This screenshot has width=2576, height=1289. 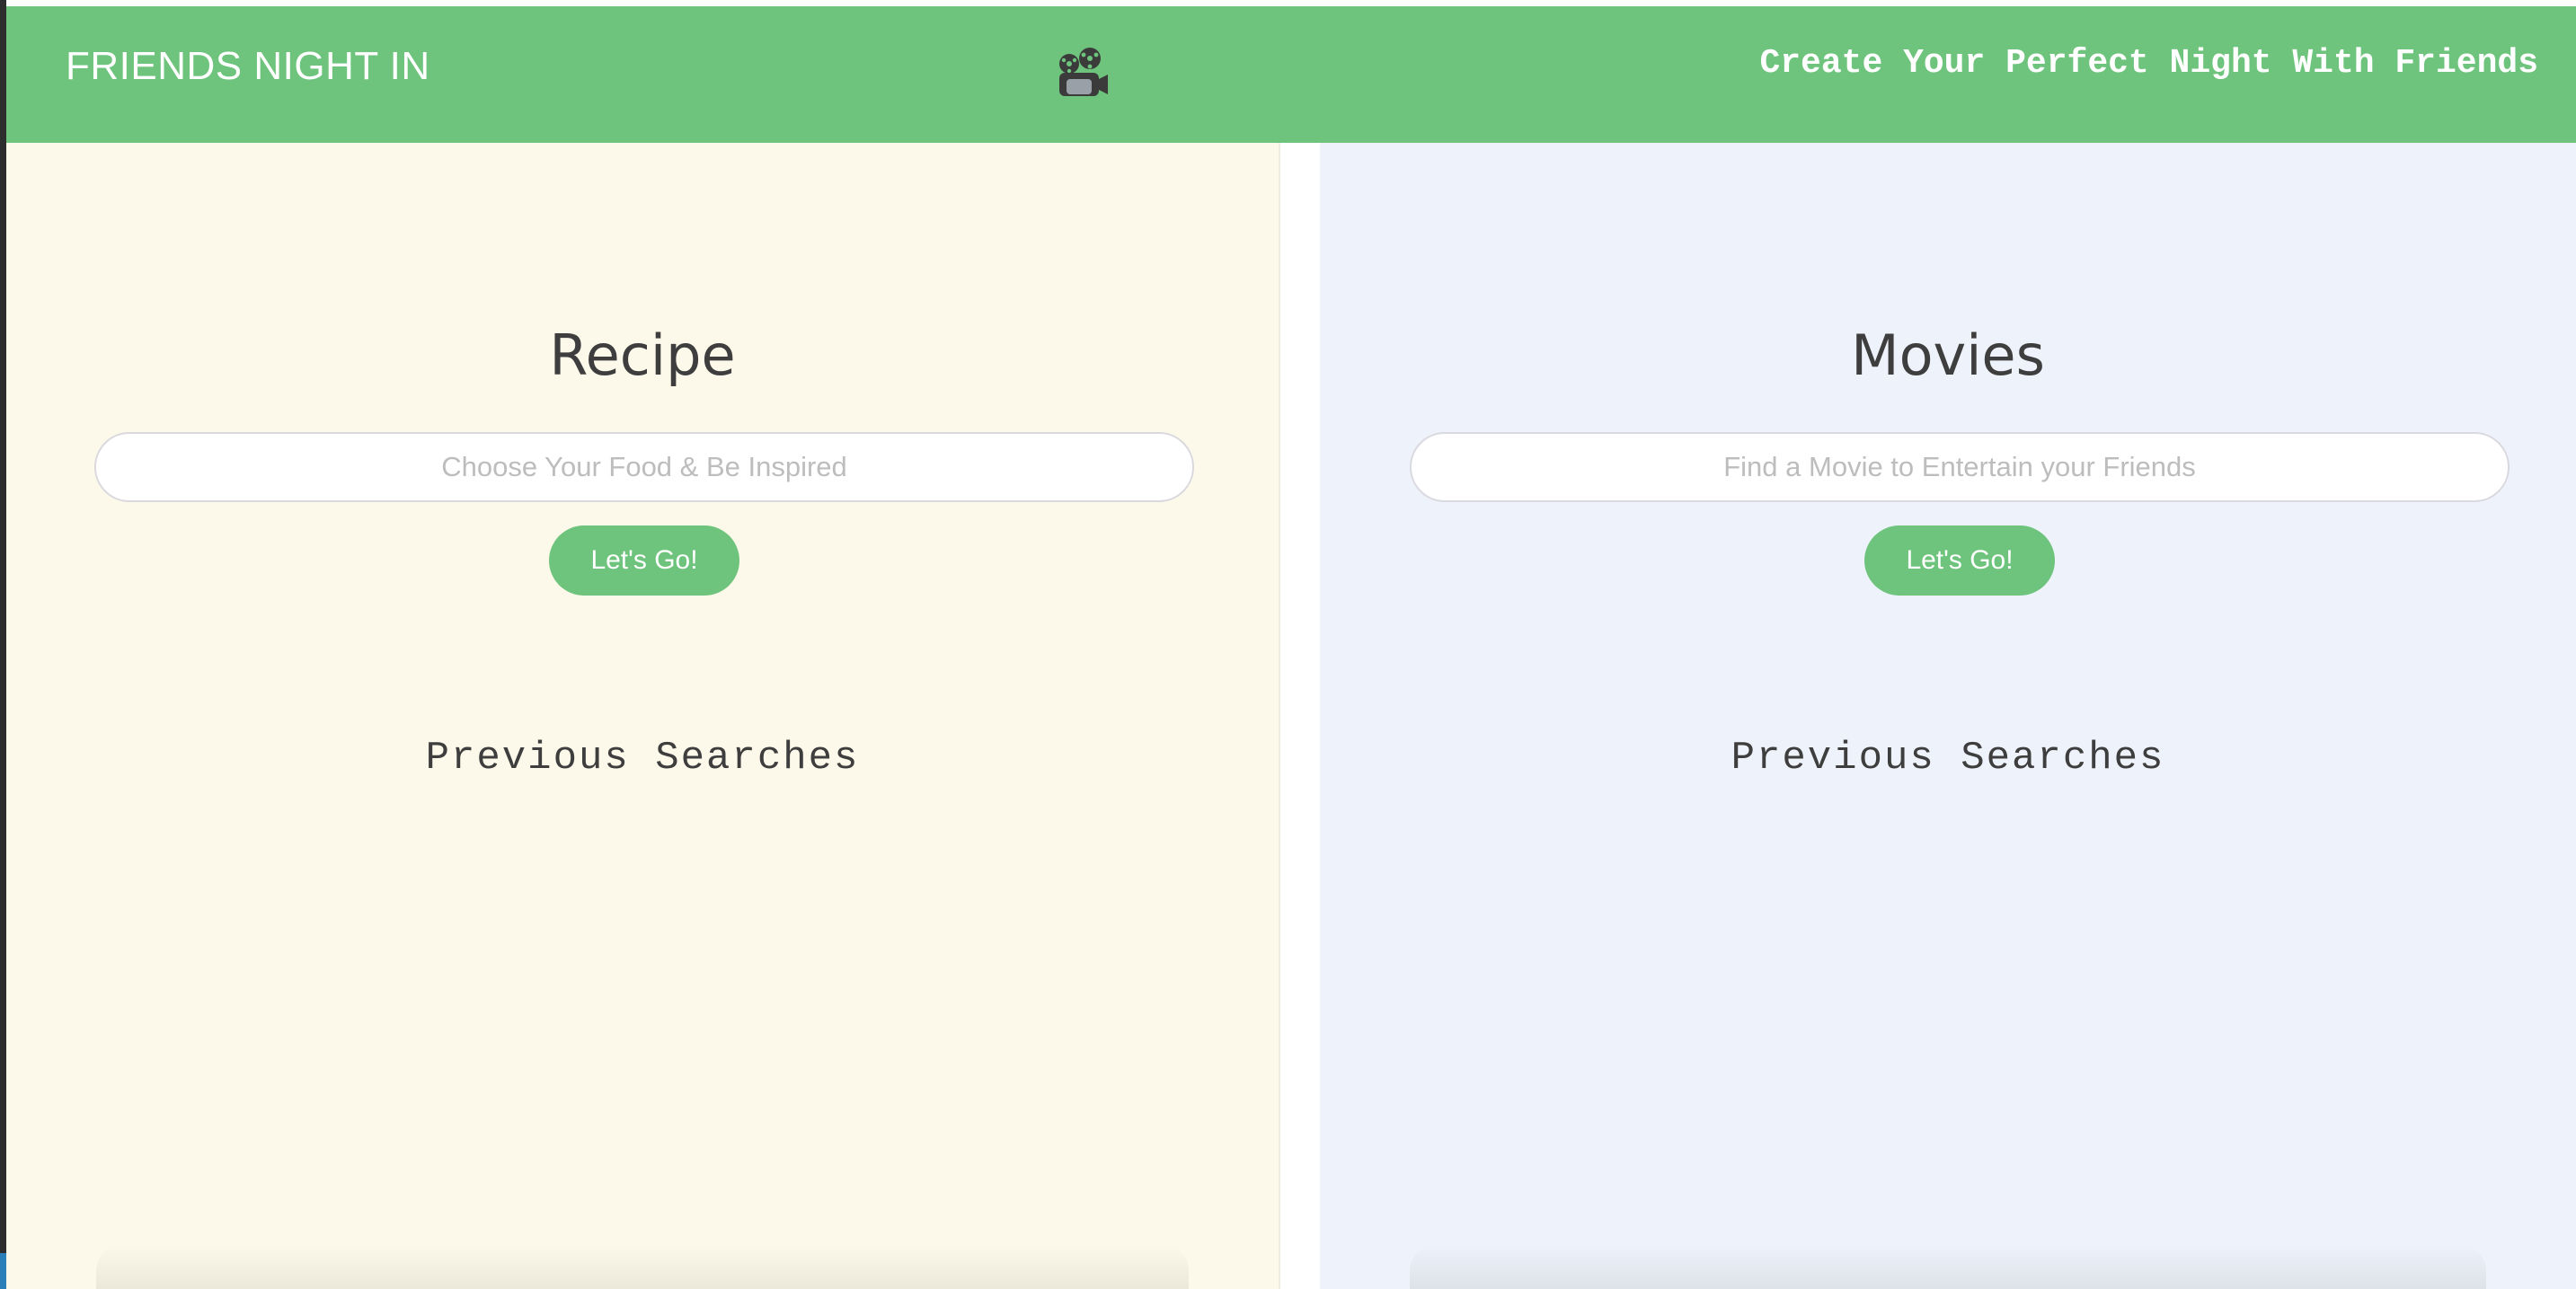 What do you see at coordinates (642, 1267) in the screenshot?
I see `recipe-card-shadow` at bounding box center [642, 1267].